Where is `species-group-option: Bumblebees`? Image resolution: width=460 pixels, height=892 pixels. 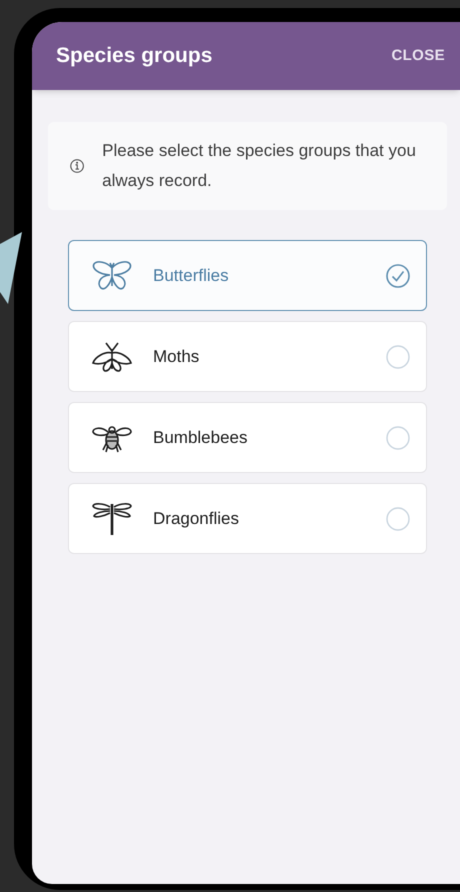
species-group-option: Bumblebees is located at coordinates (247, 437).